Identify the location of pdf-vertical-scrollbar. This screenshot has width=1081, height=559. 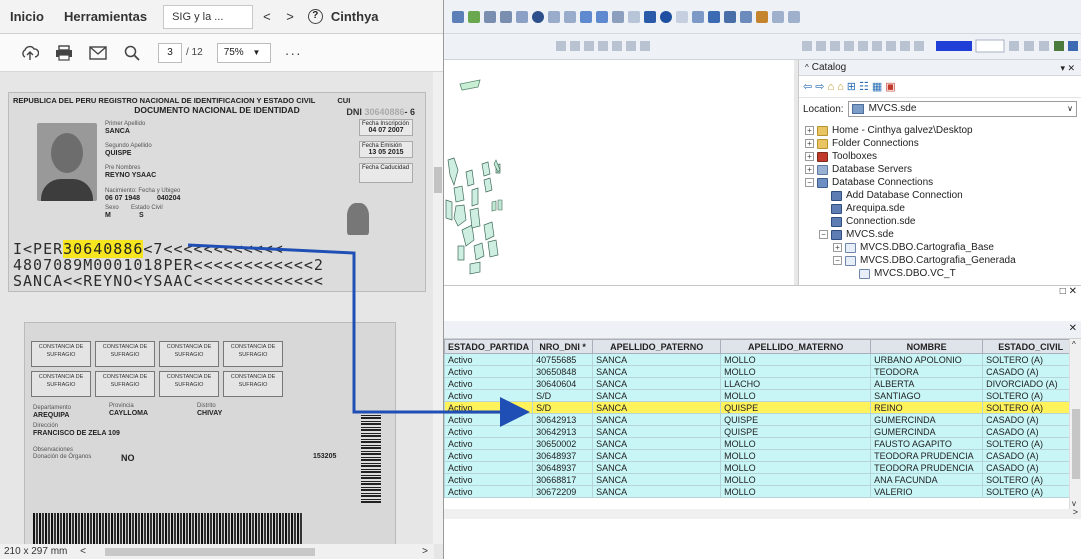
(438, 308).